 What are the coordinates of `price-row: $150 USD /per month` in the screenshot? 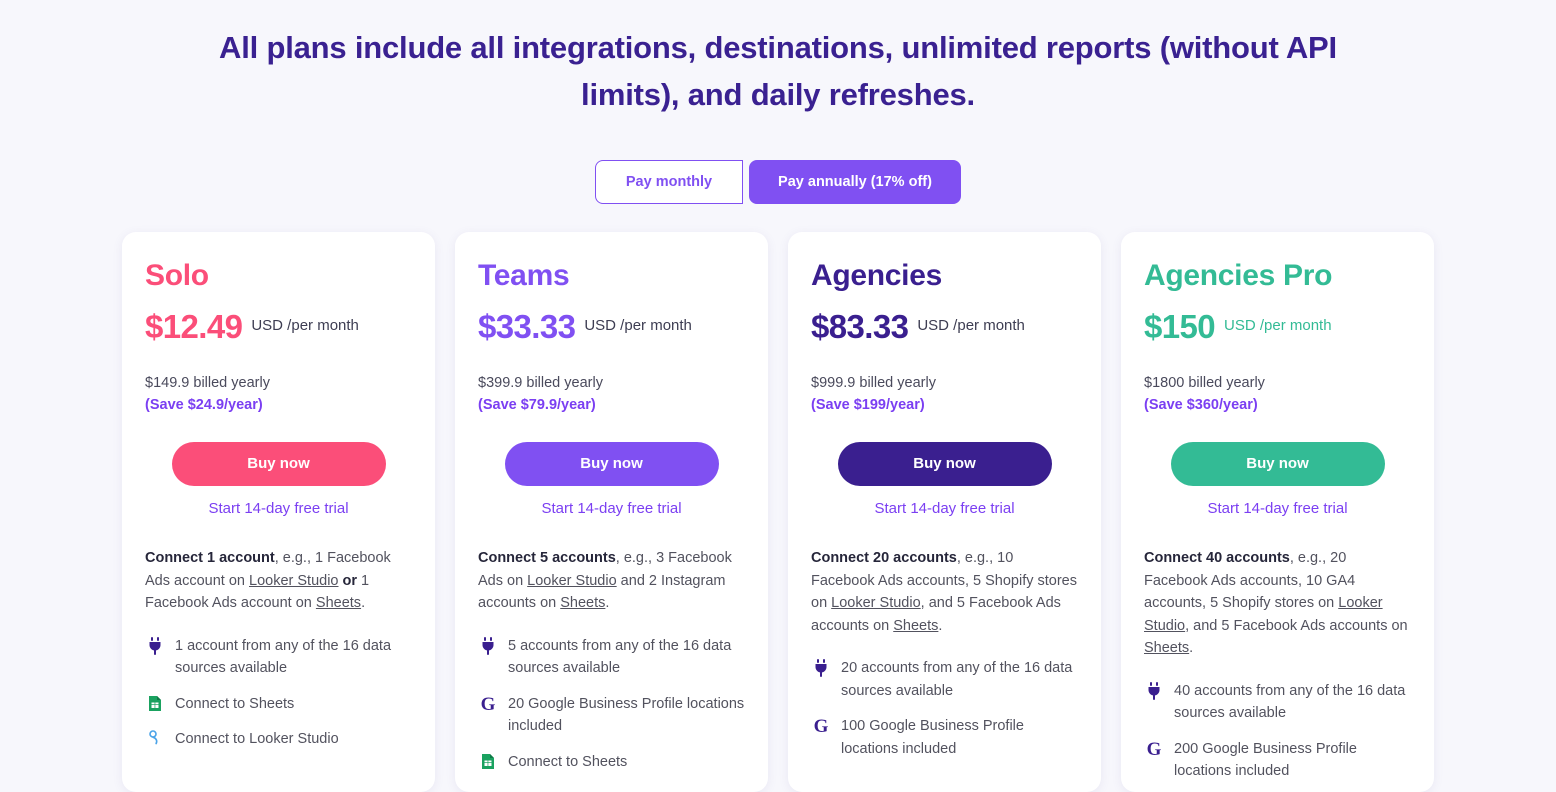 It's located at (1277, 327).